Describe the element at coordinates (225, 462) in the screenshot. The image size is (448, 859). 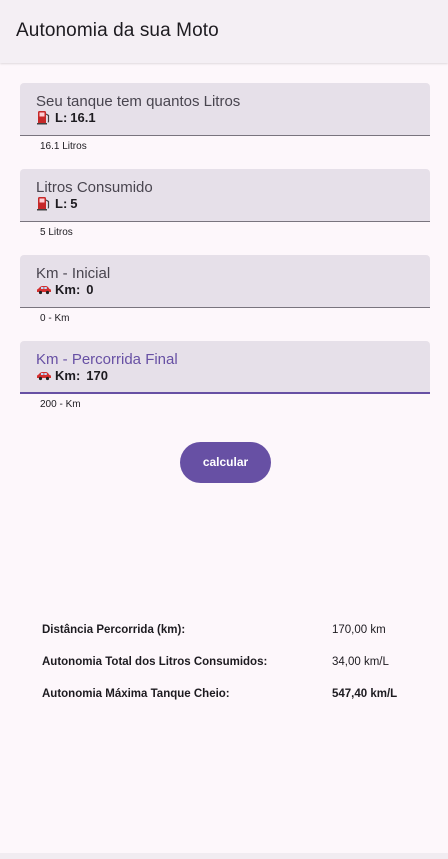
I see `calculate-button: calcular` at that location.